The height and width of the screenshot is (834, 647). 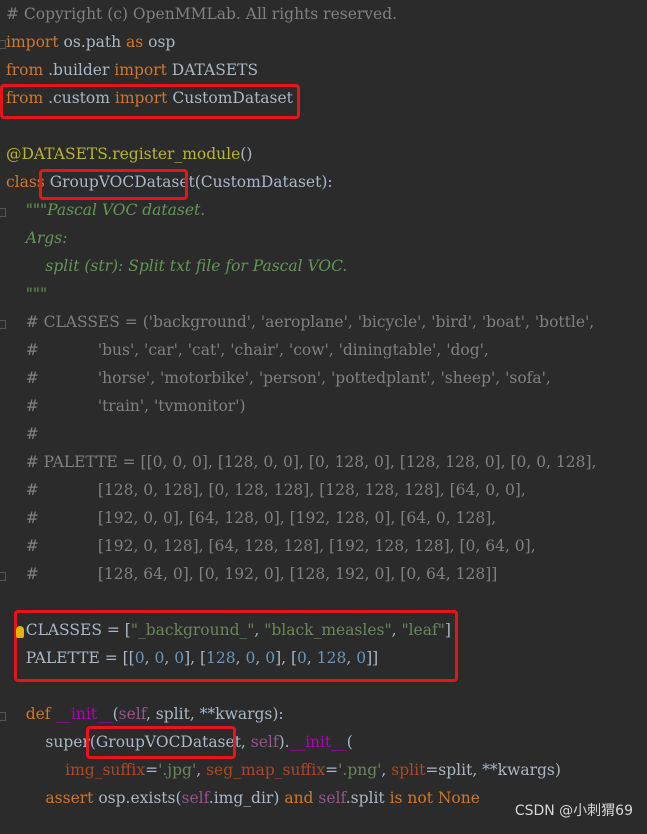 What do you see at coordinates (266, 770) in the screenshot?
I see `code-token: seg_map_suffix` at bounding box center [266, 770].